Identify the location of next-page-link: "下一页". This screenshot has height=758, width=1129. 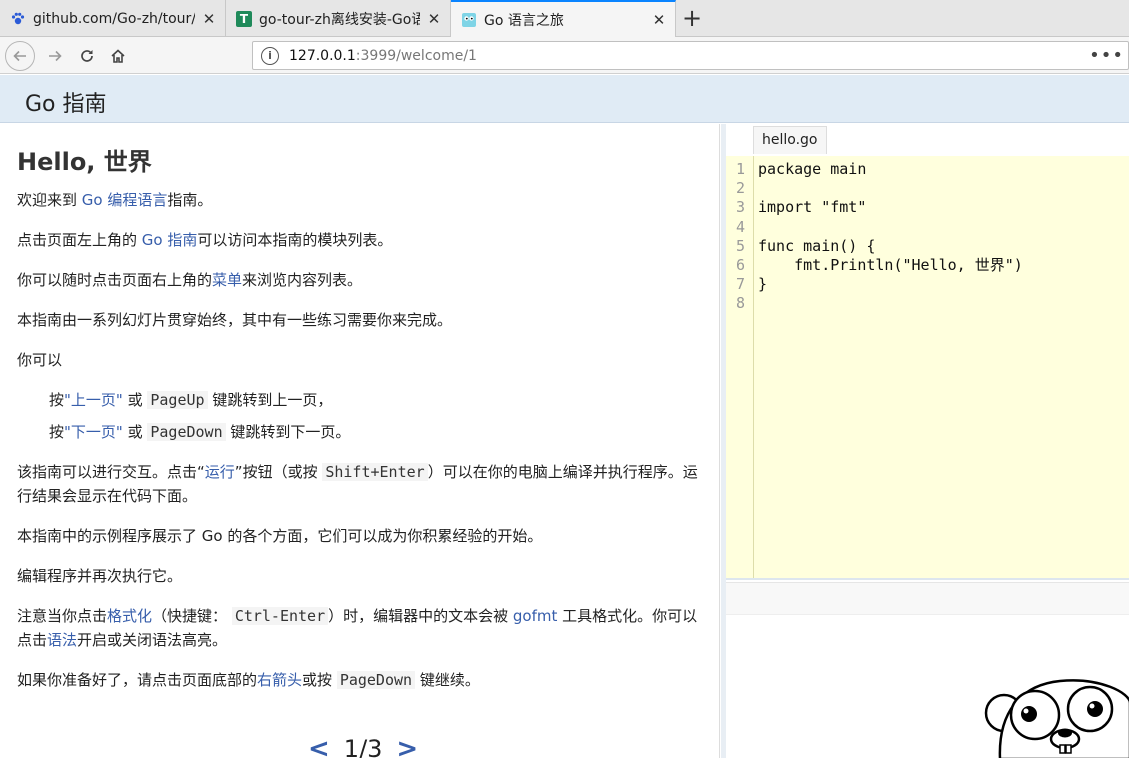
(93, 432).